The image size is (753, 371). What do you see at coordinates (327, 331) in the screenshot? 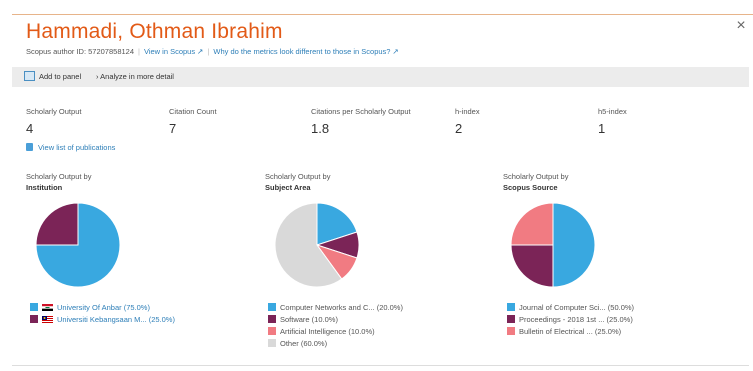
I see `legend-label: Artificial Intelligence (10.0%)` at bounding box center [327, 331].